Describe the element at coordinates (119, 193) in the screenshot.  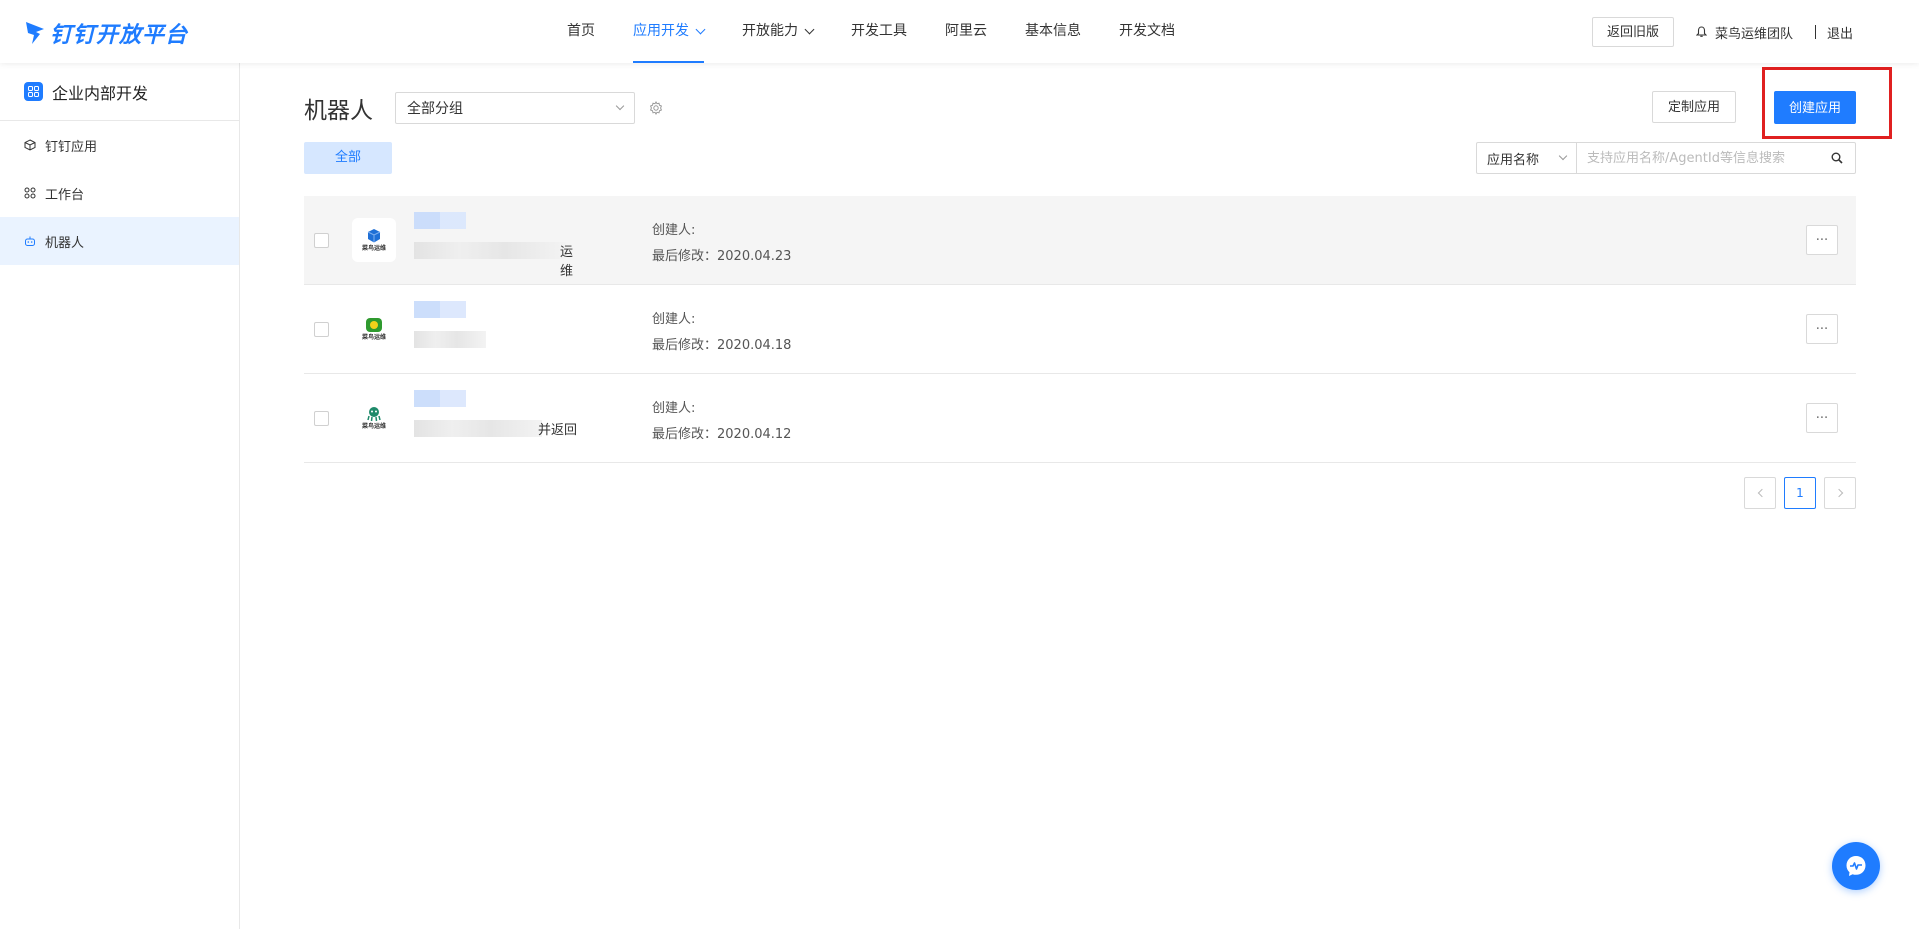
I see `sidebar-item-workbench: 工作台` at that location.